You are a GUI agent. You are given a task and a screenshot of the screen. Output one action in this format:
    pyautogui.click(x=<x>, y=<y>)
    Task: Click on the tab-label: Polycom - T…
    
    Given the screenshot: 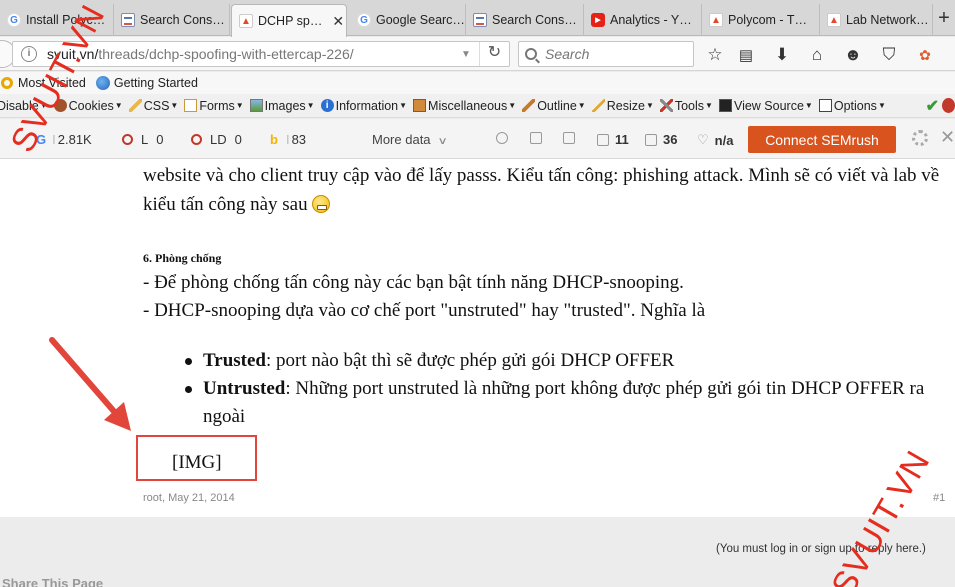 What is the action you would take?
    pyautogui.click(x=767, y=20)
    